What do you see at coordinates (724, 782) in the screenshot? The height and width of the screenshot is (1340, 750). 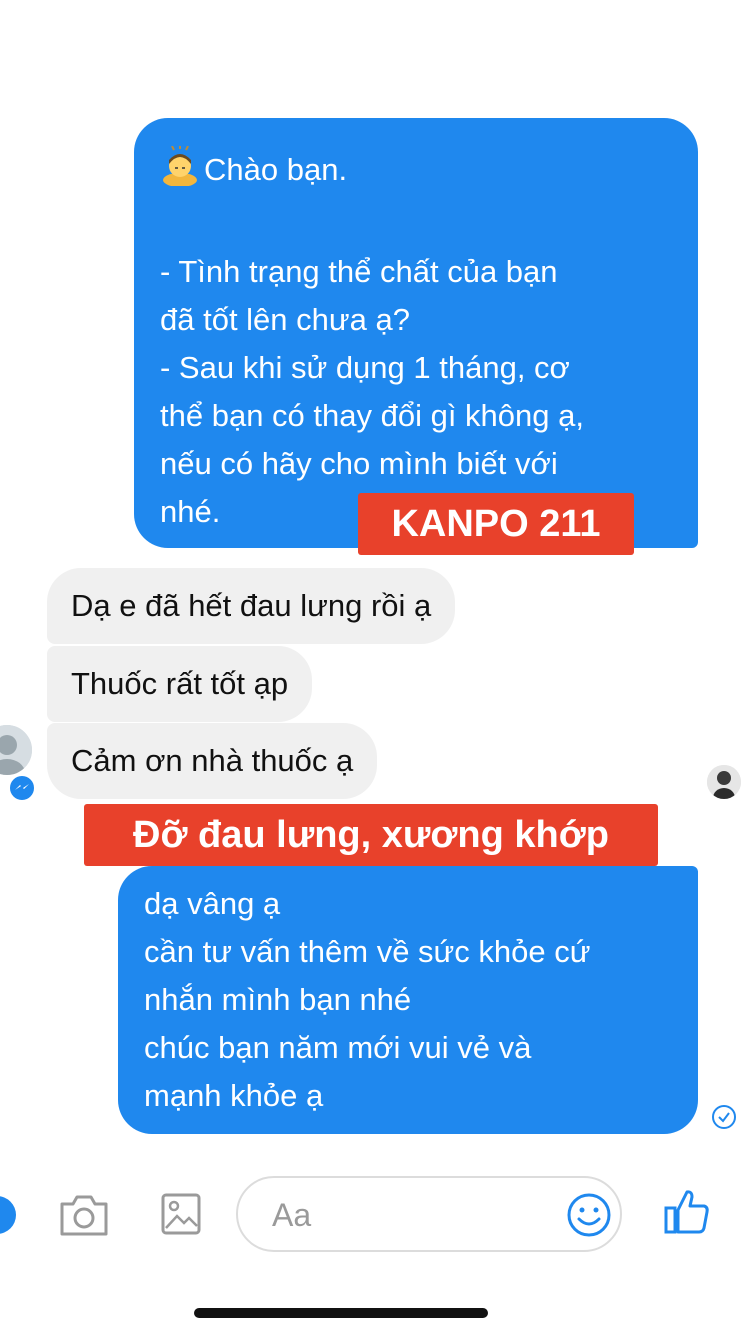 I see `seen-avatar` at bounding box center [724, 782].